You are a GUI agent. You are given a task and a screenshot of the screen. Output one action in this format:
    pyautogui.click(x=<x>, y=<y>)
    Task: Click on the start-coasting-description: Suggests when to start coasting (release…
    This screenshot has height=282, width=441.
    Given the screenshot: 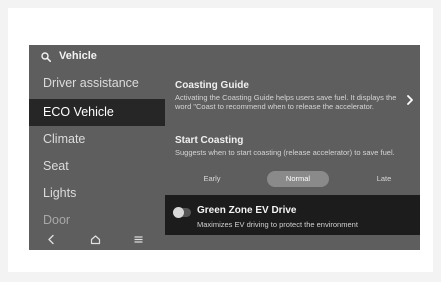 What is the action you would take?
    pyautogui.click(x=285, y=152)
    